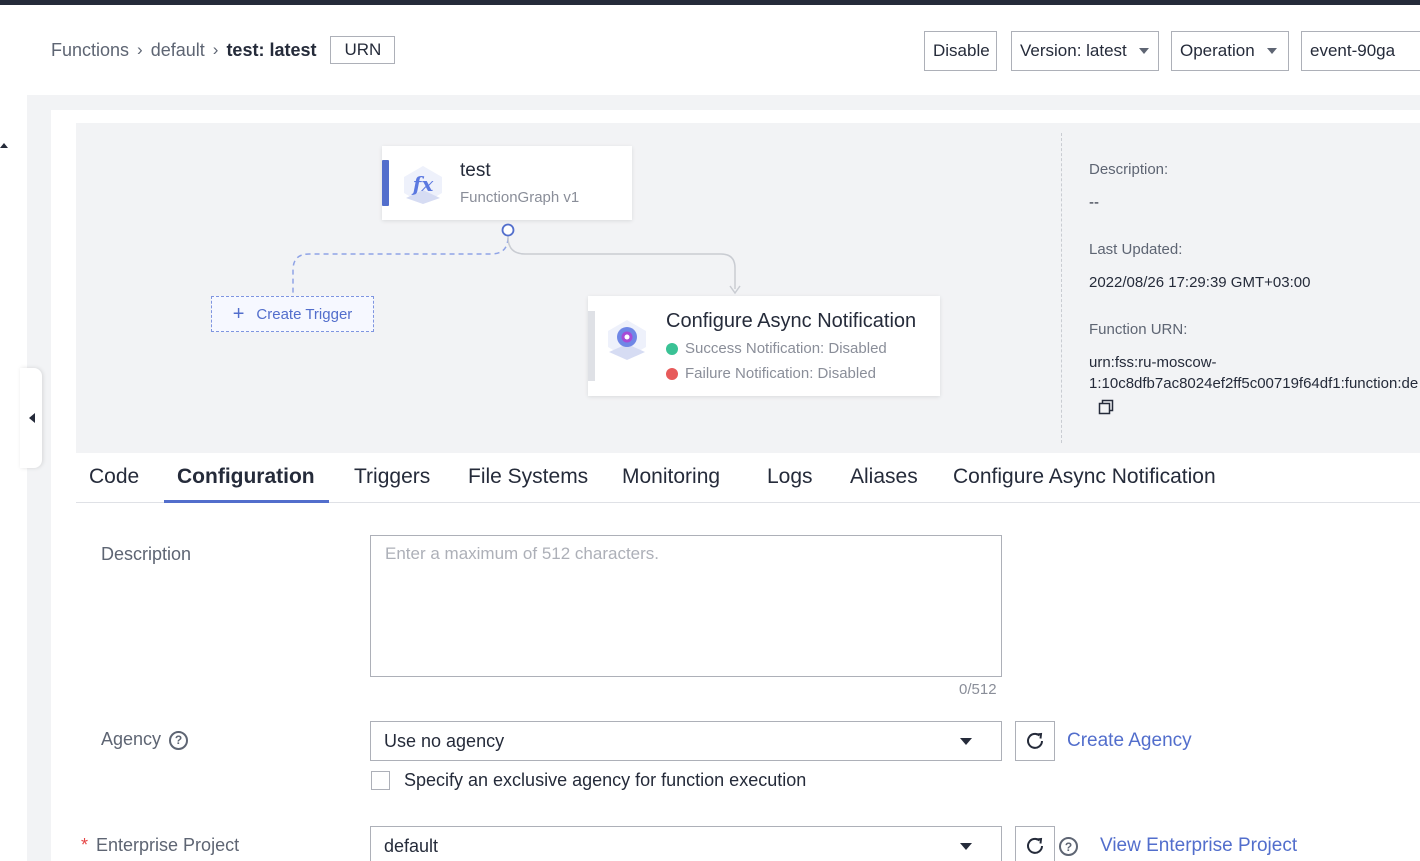 The width and height of the screenshot is (1420, 861). What do you see at coordinates (791, 321) in the screenshot?
I see `async-card-title: Configure Async Notification` at bounding box center [791, 321].